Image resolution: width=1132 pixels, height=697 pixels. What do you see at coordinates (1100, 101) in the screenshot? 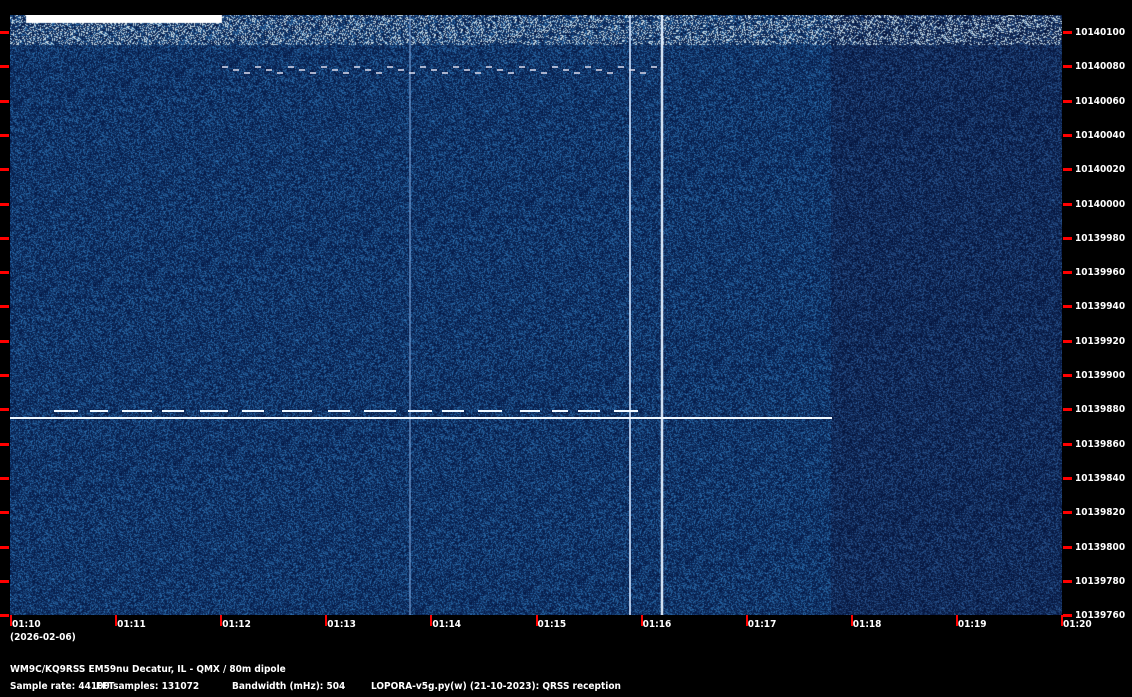
I see `freq-label: 10140060` at bounding box center [1100, 101].